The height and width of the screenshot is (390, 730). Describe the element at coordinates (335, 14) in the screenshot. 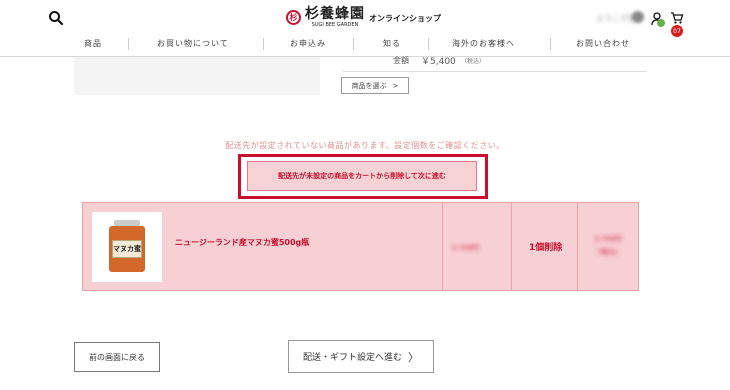

I see `logo-name: 杉養蜂園` at that location.